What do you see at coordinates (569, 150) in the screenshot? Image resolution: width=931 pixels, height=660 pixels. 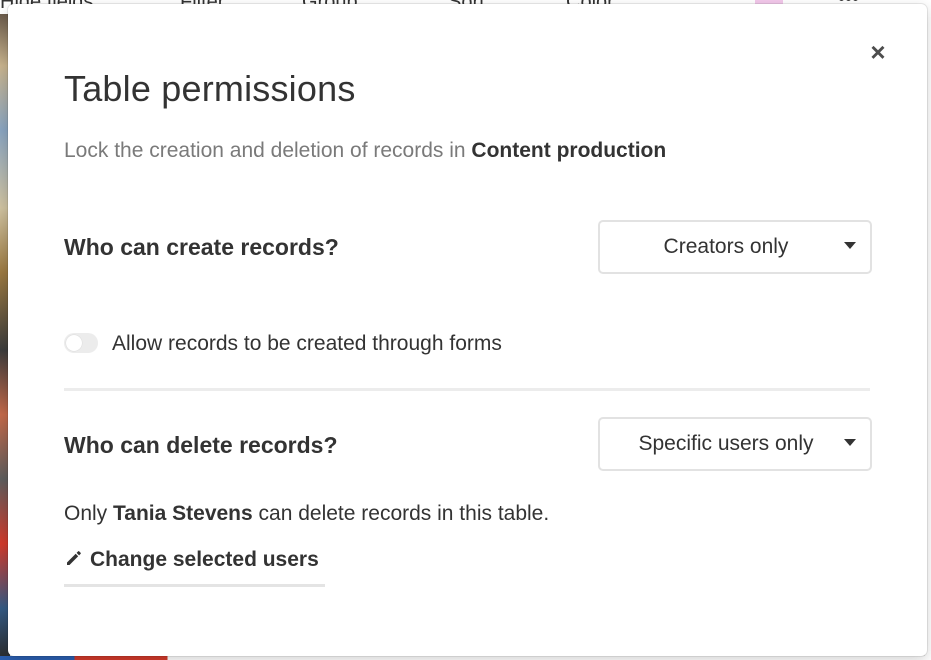 I see `table-name: Content production` at bounding box center [569, 150].